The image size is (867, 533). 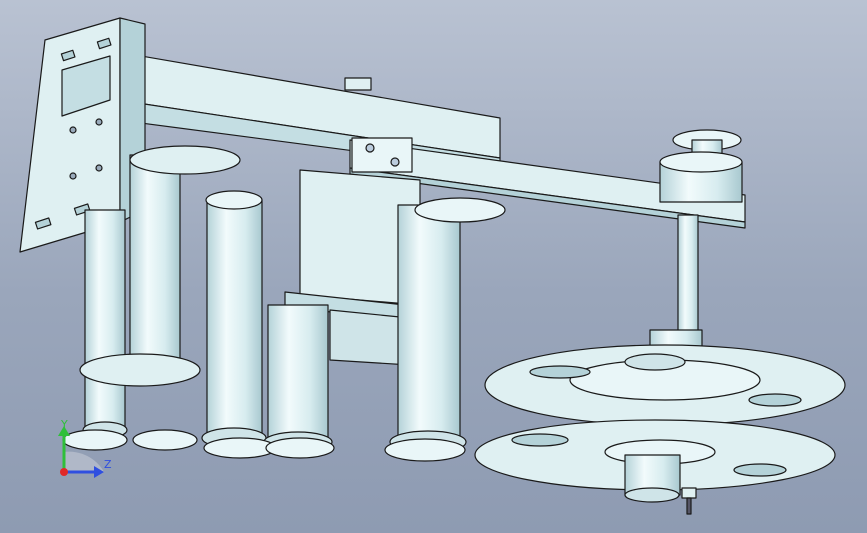 I want to click on mounting-plate, so click(x=82, y=135).